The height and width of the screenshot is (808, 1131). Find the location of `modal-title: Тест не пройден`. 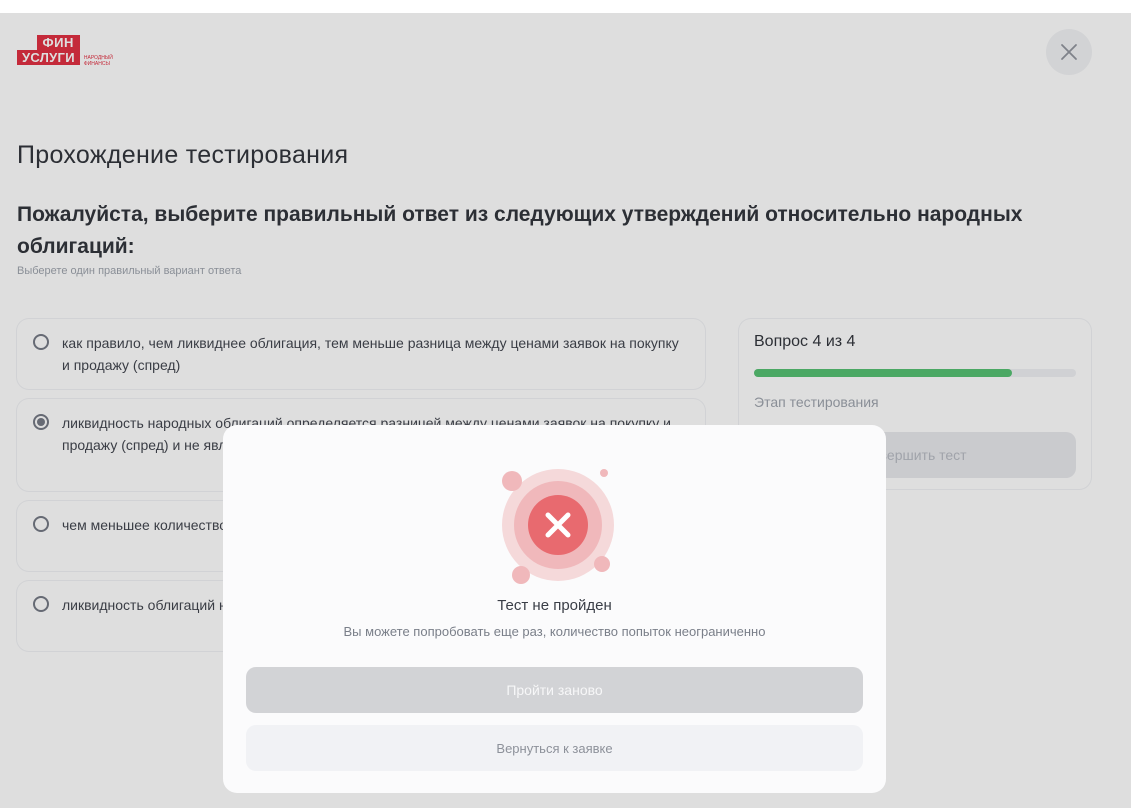

modal-title: Тест не пройден is located at coordinates (554, 605).